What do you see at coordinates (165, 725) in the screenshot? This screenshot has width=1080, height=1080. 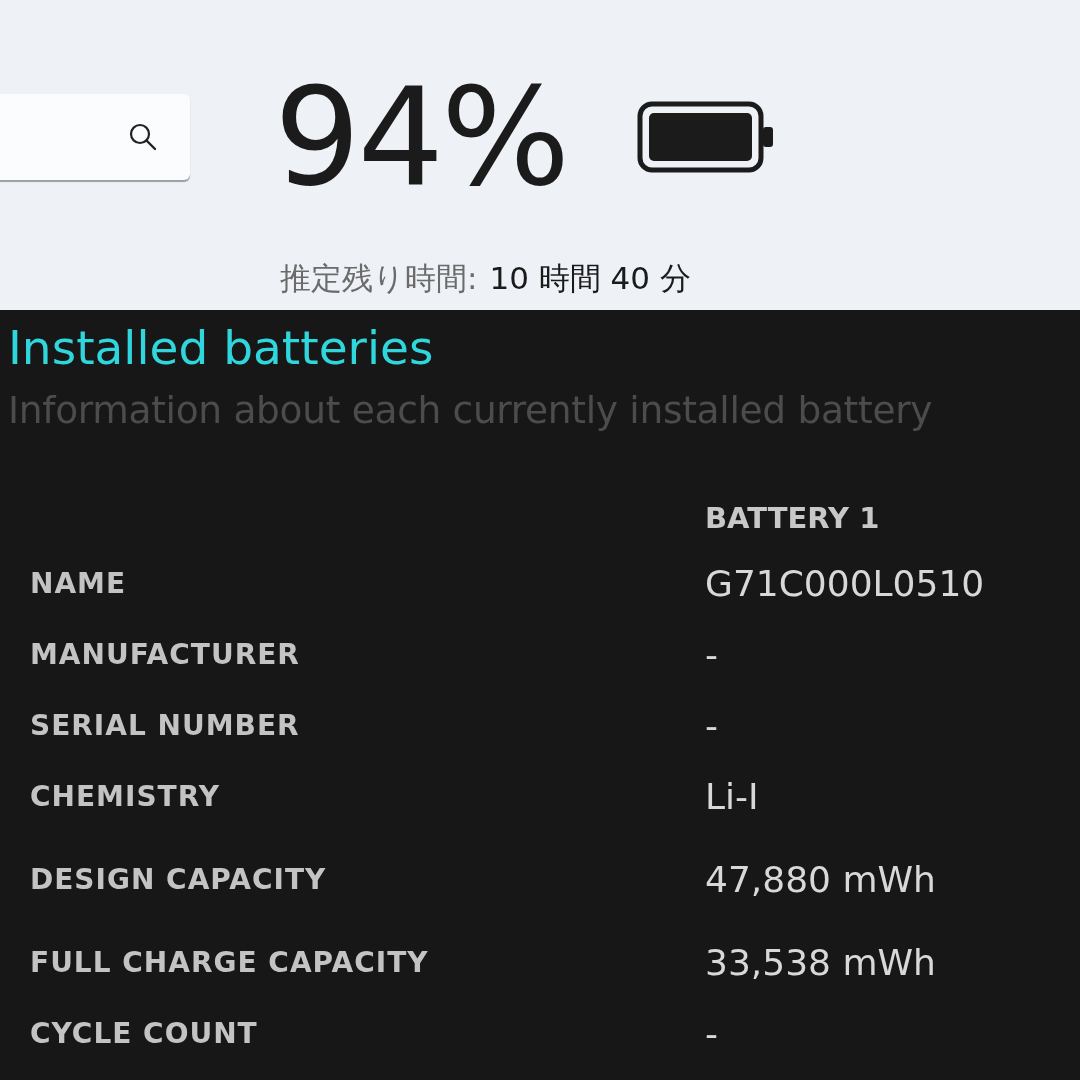 I see `row-label: SERIAL NUMBER` at bounding box center [165, 725].